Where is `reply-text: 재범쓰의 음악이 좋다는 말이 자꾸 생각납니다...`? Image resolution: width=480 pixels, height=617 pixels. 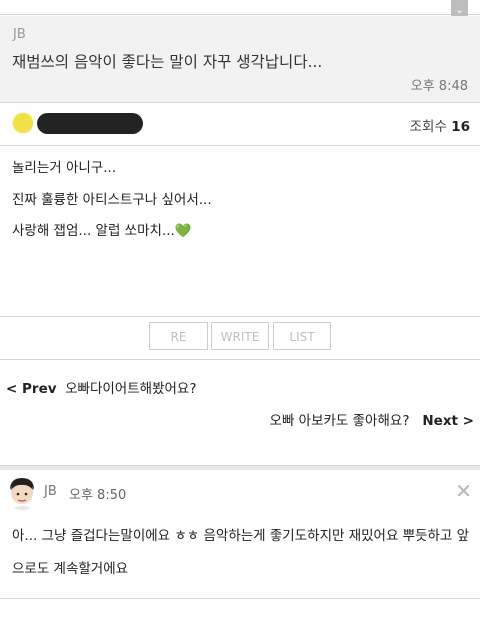 reply-text: 재범쓰의 음악이 좋다는 말이 자꾸 생각납니다... is located at coordinates (167, 62).